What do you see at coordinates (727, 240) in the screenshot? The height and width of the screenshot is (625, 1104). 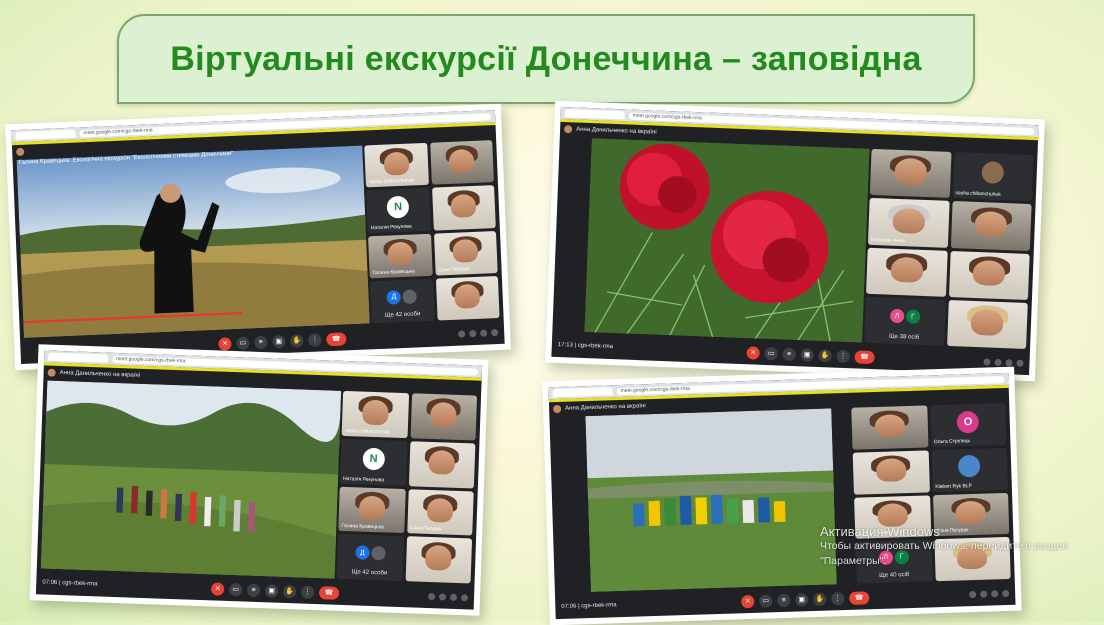 I see `presented-photo-peony` at bounding box center [727, 240].